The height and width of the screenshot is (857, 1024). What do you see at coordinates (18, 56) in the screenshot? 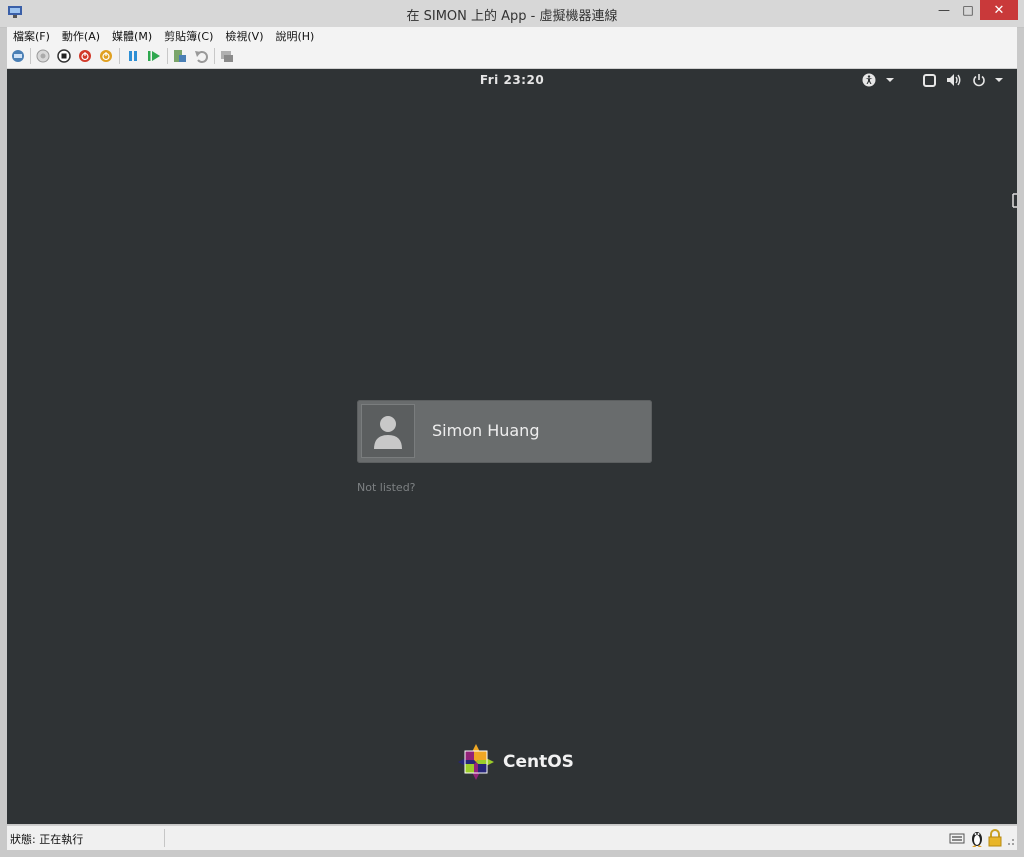
I see `ctrl-alt-del-icon` at bounding box center [18, 56].